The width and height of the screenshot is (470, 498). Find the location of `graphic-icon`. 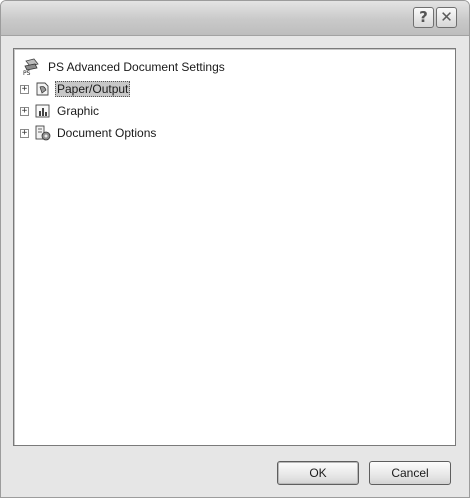

graphic-icon is located at coordinates (42, 111).